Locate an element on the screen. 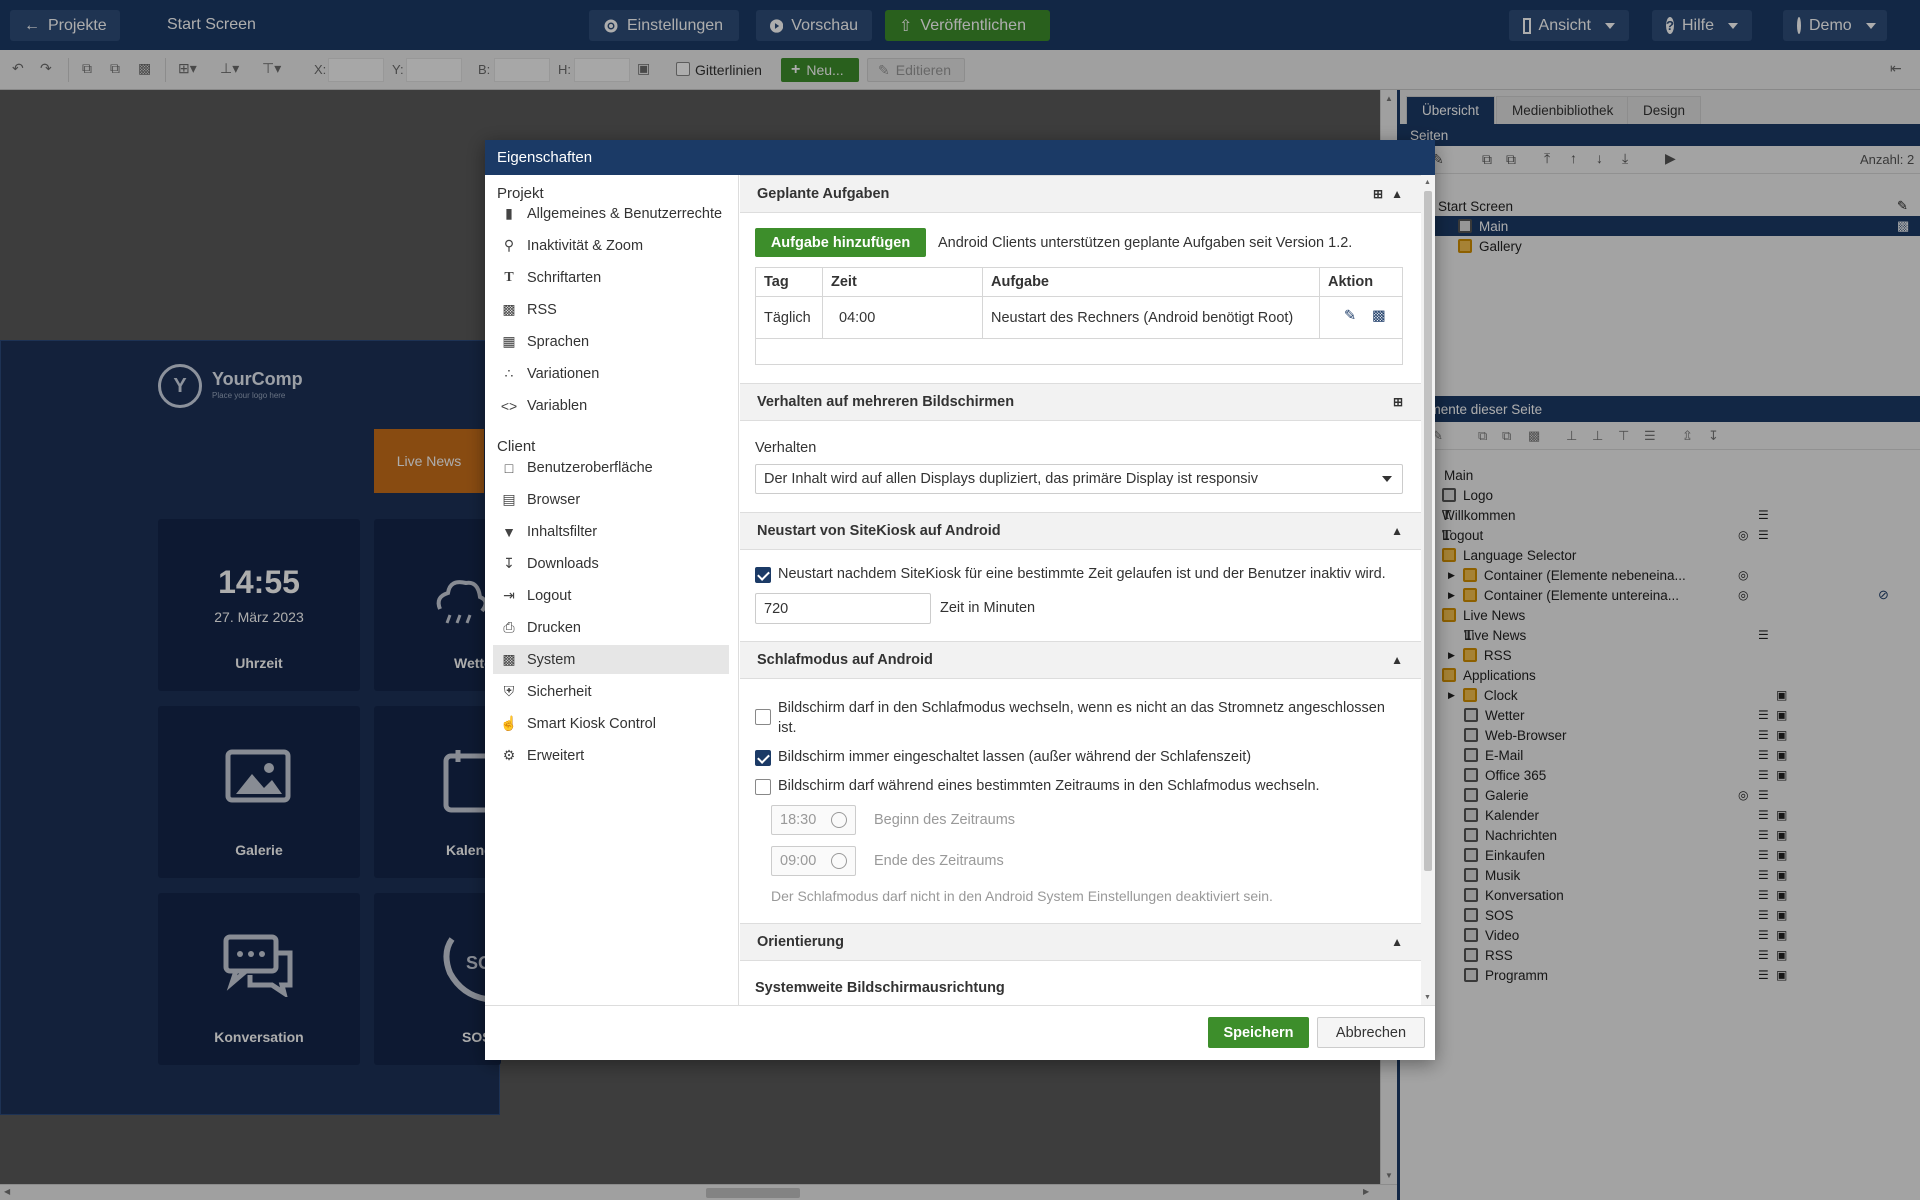 Image resolution: width=1920 pixels, height=1200 pixels. nav-label: Variationen is located at coordinates (563, 373).